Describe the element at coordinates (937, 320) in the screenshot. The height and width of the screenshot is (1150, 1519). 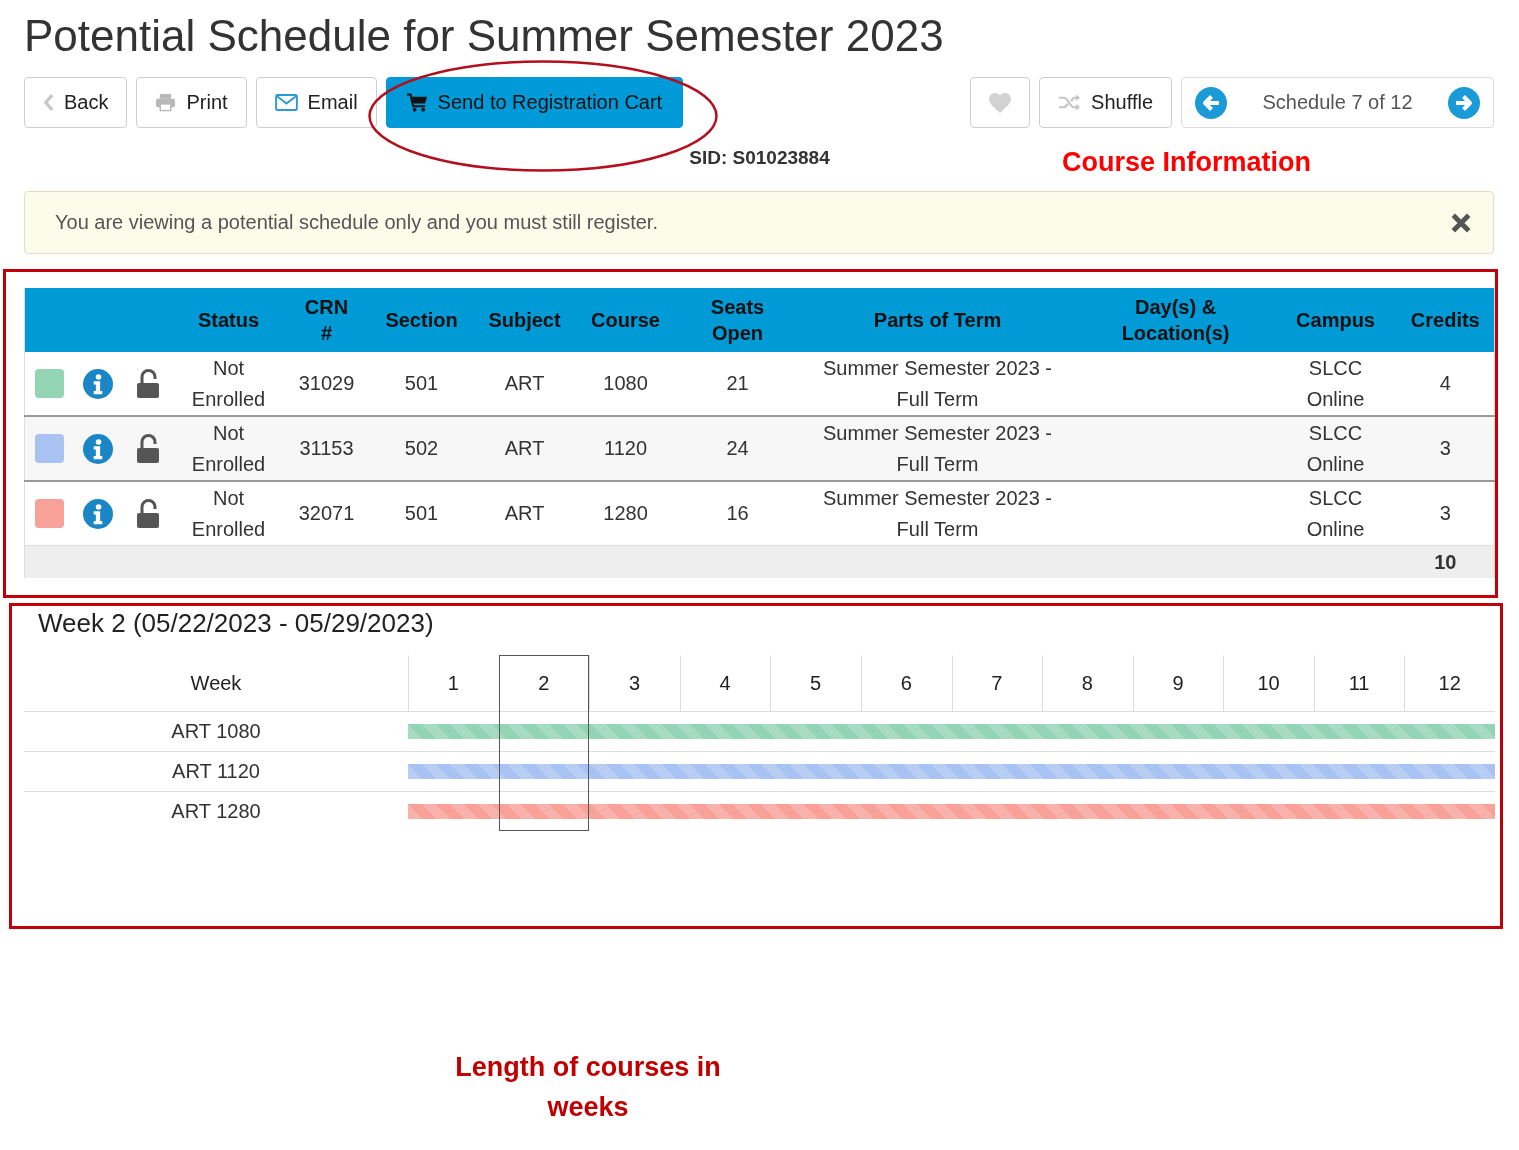
I see `column-header: Parts of Term` at that location.